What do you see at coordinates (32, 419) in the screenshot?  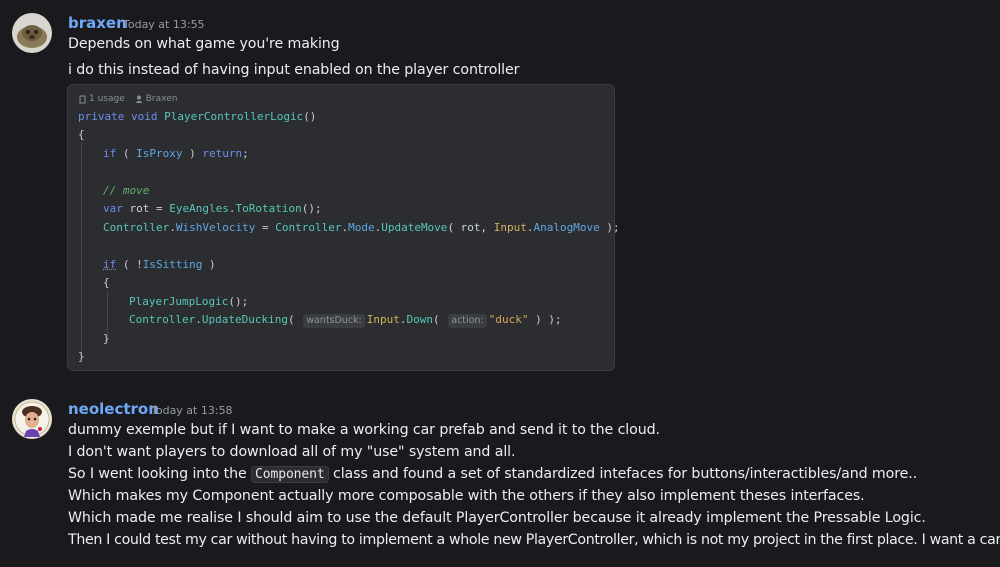 I see `avatar-neolectron` at bounding box center [32, 419].